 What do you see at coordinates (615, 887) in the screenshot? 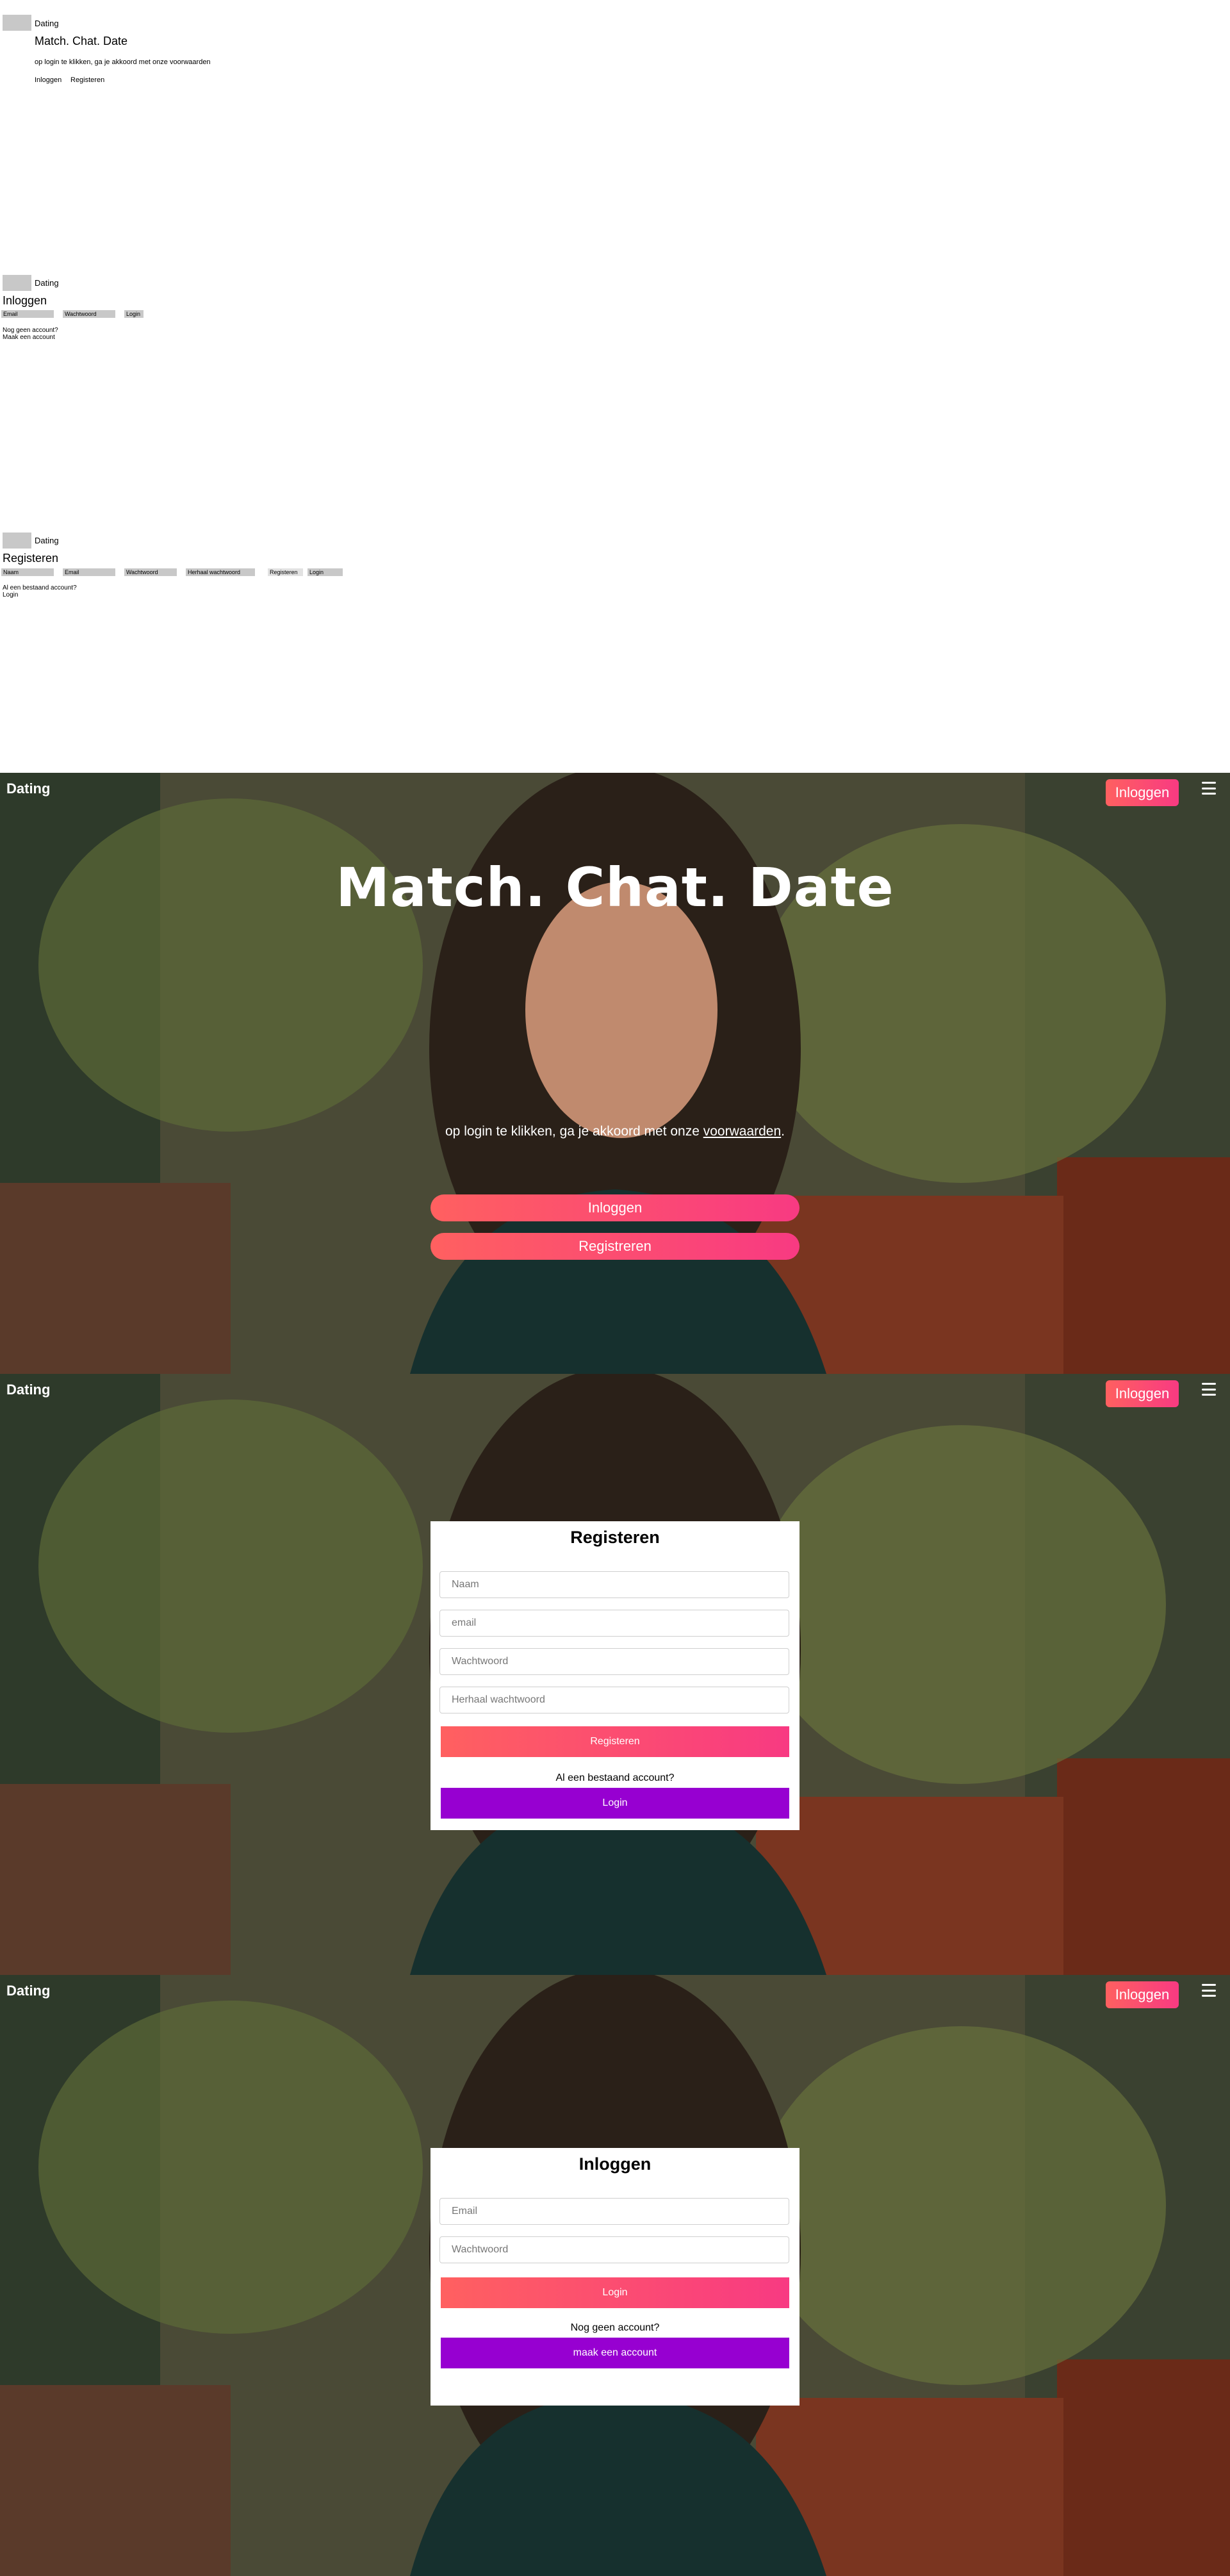
I see `hero-title: Match. Chat. Date` at bounding box center [615, 887].